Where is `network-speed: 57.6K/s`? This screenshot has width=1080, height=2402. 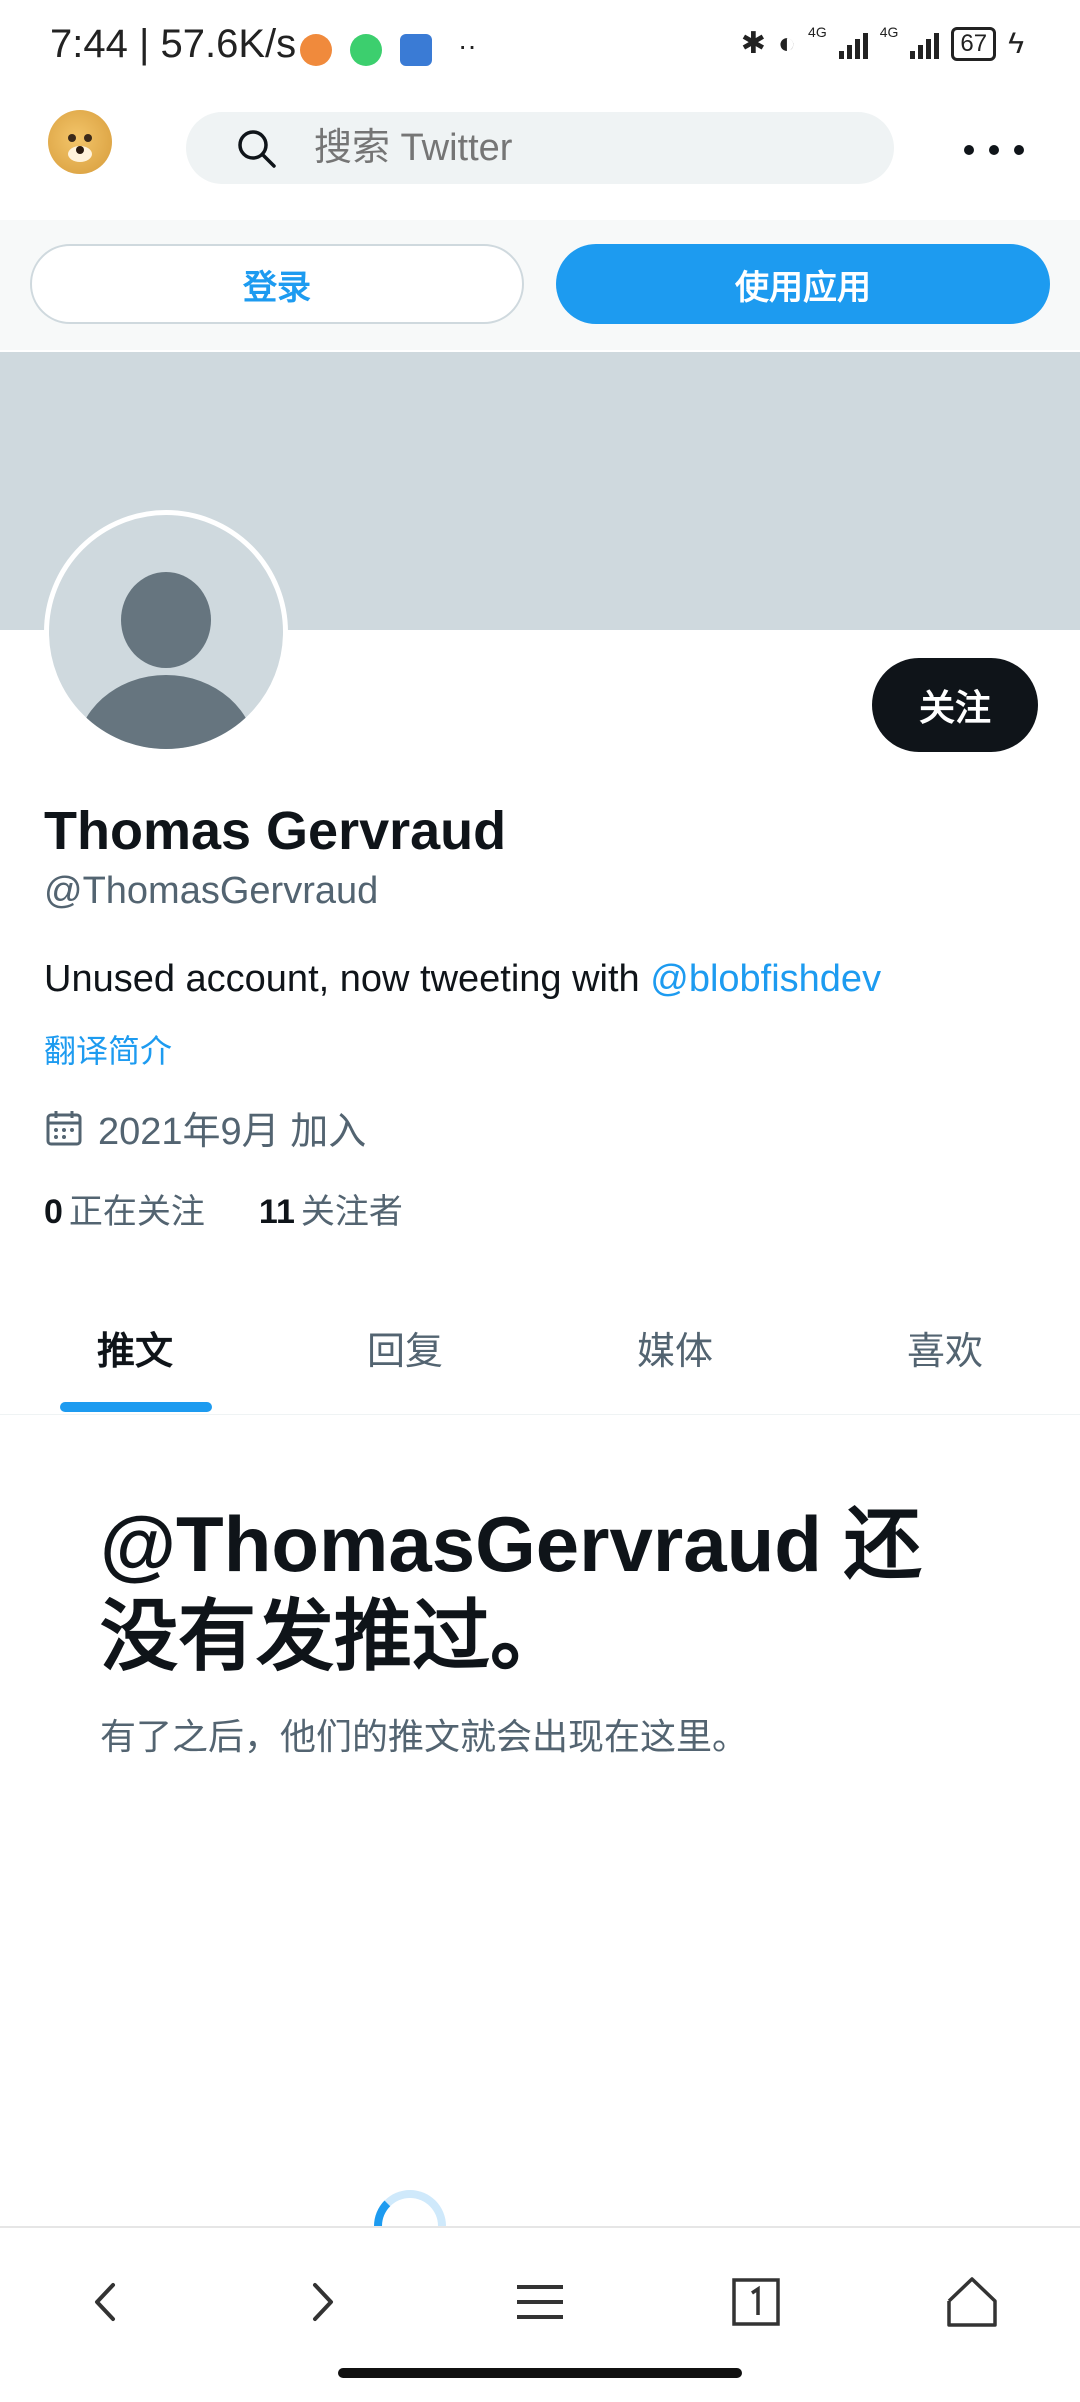
network-speed: 57.6K/s is located at coordinates (228, 44).